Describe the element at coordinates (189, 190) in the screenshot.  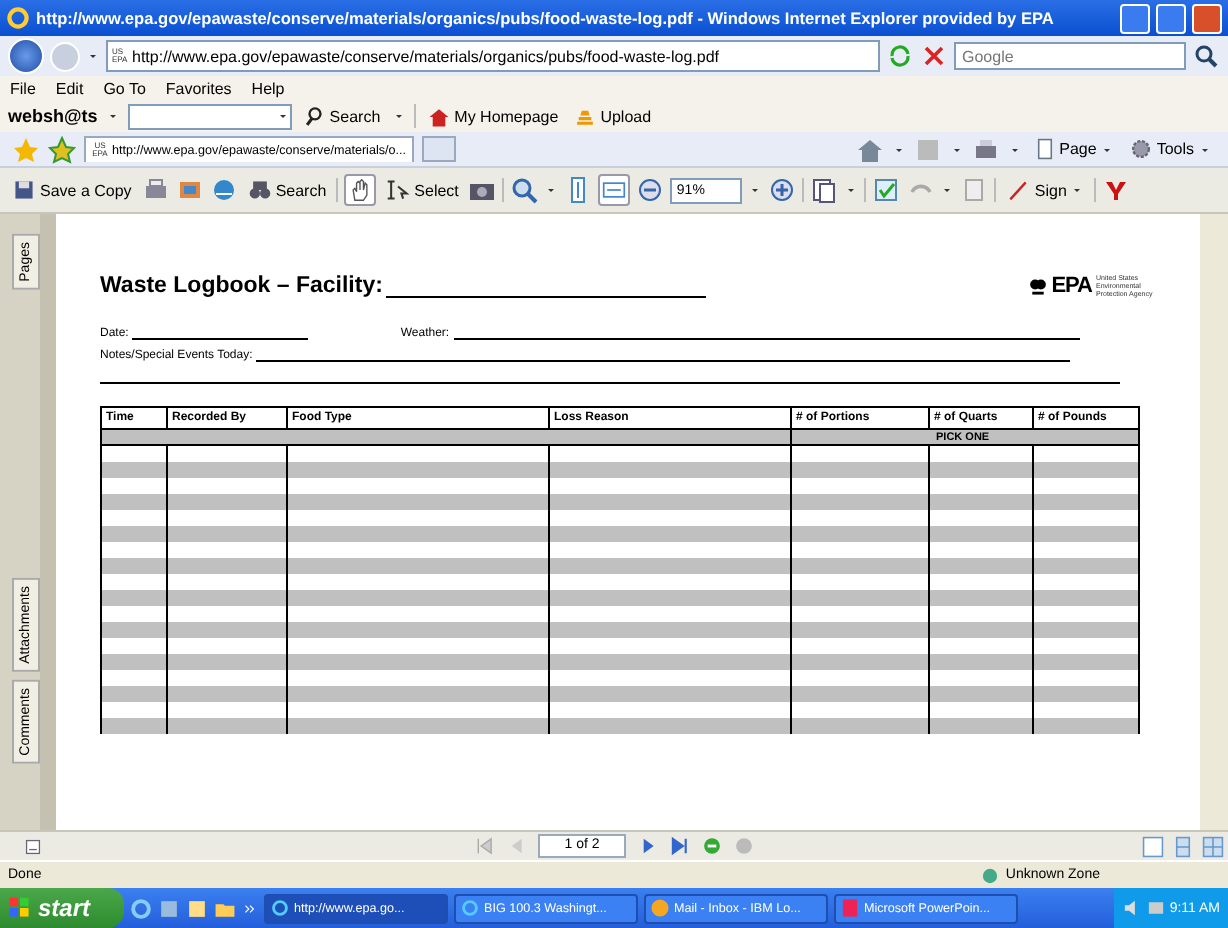
I see `cards-icon` at that location.